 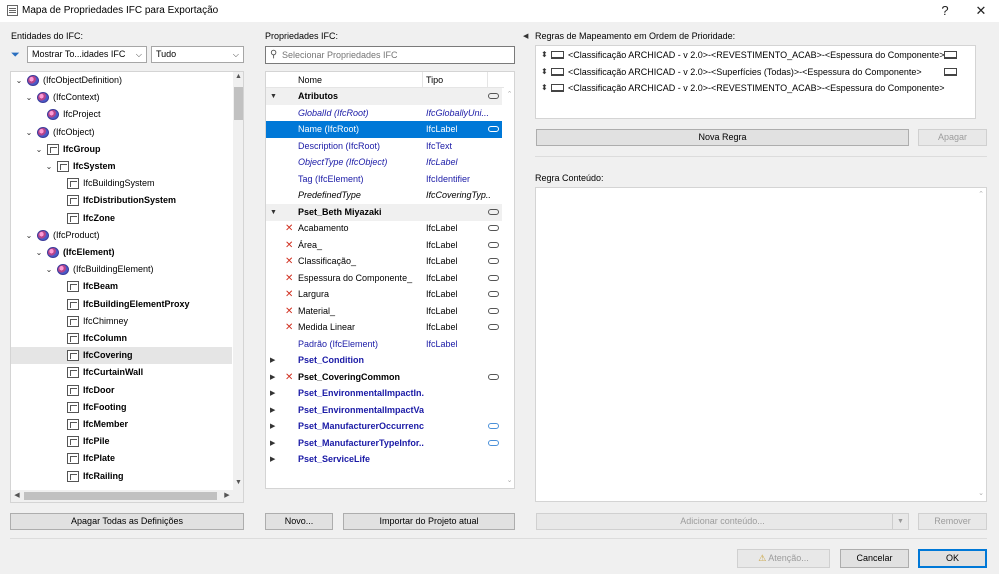 What do you see at coordinates (121, 235) in the screenshot?
I see `tree-item: ⌄ (IfcProduct)` at bounding box center [121, 235].